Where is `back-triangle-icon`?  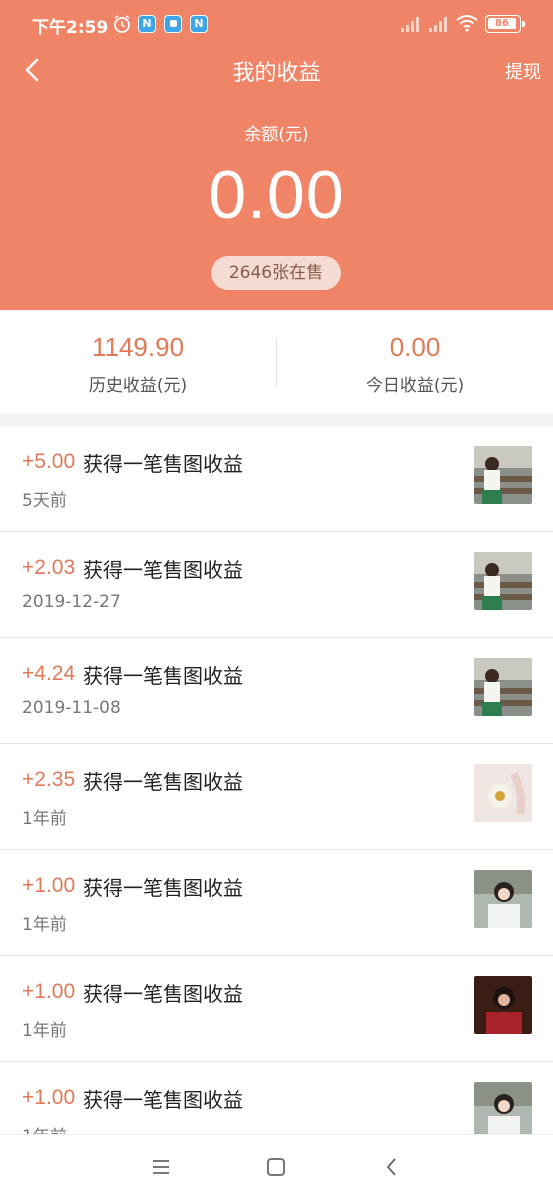 back-triangle-icon is located at coordinates (392, 1167).